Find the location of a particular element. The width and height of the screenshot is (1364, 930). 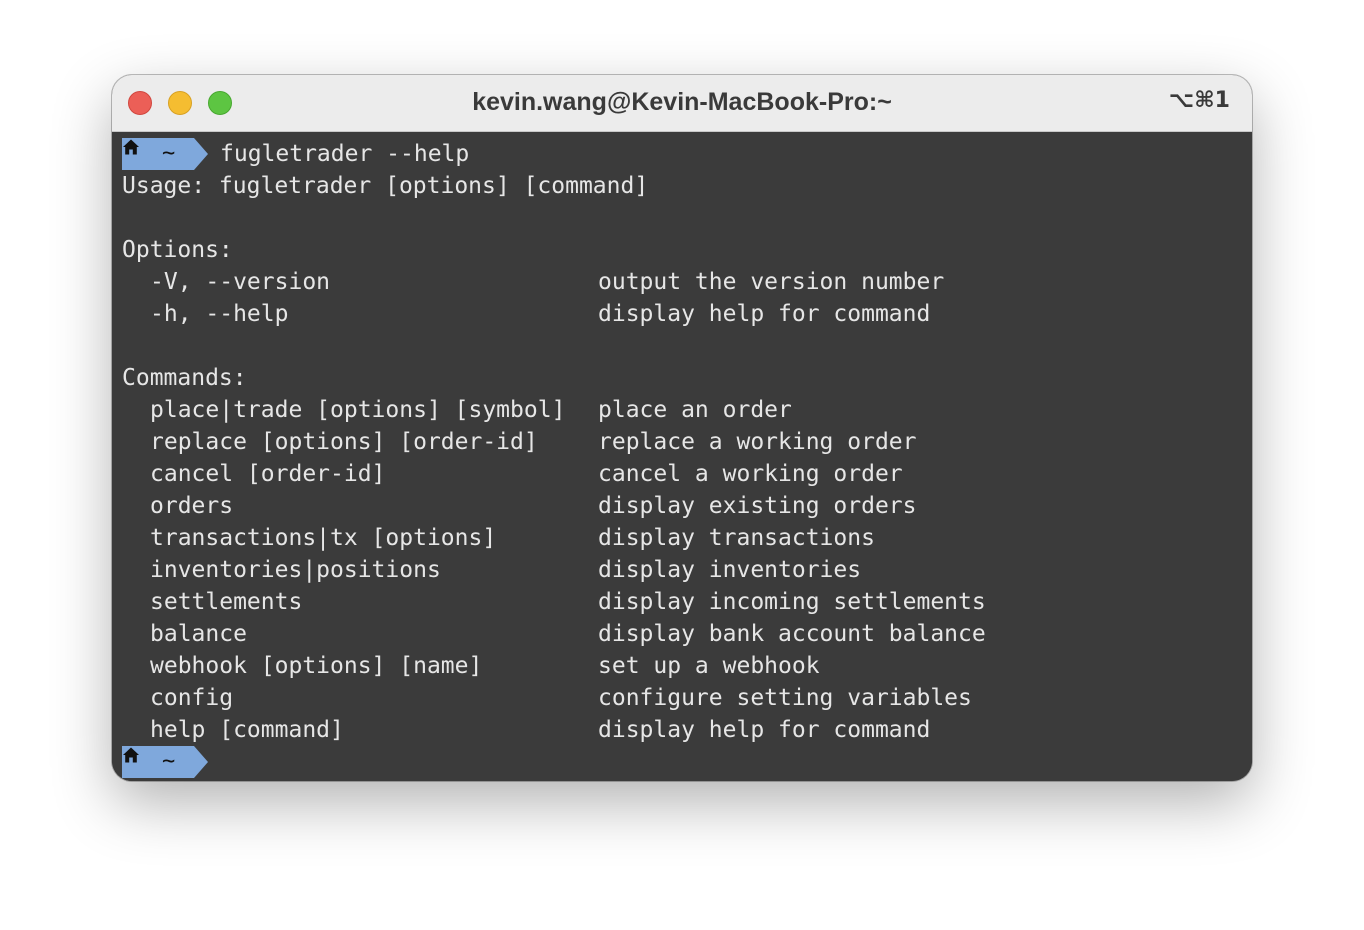

command-name: help [command] is located at coordinates (247, 730).